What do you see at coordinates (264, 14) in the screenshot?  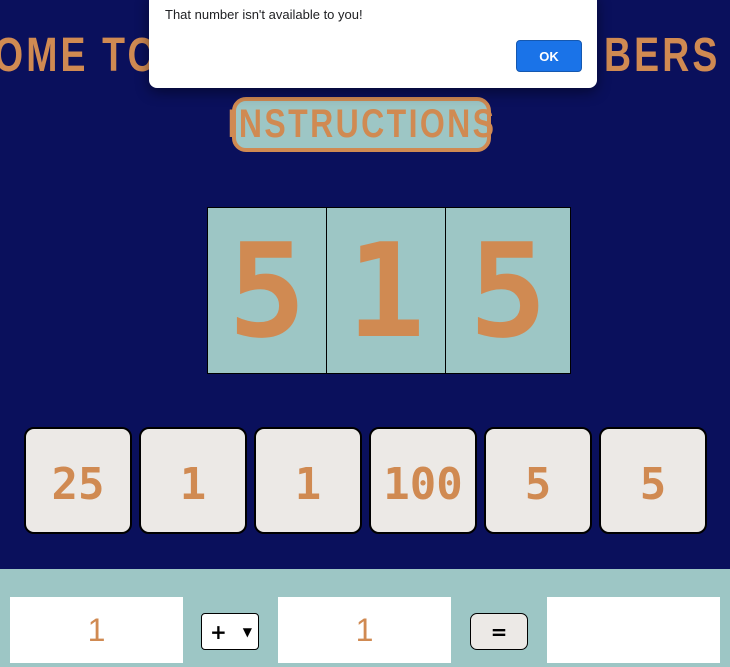 I see `alert-message: That number isn't available to you!` at bounding box center [264, 14].